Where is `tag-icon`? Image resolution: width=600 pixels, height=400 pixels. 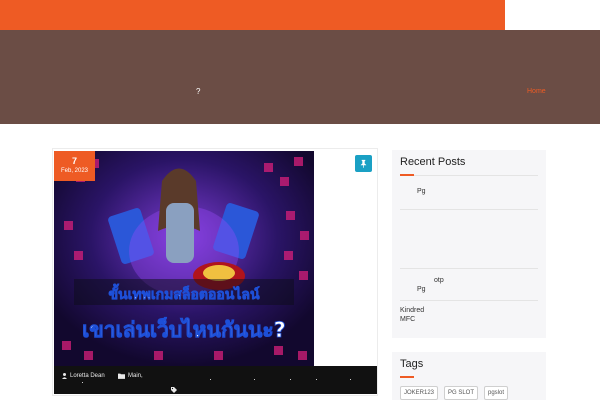 tag-icon is located at coordinates (174, 390).